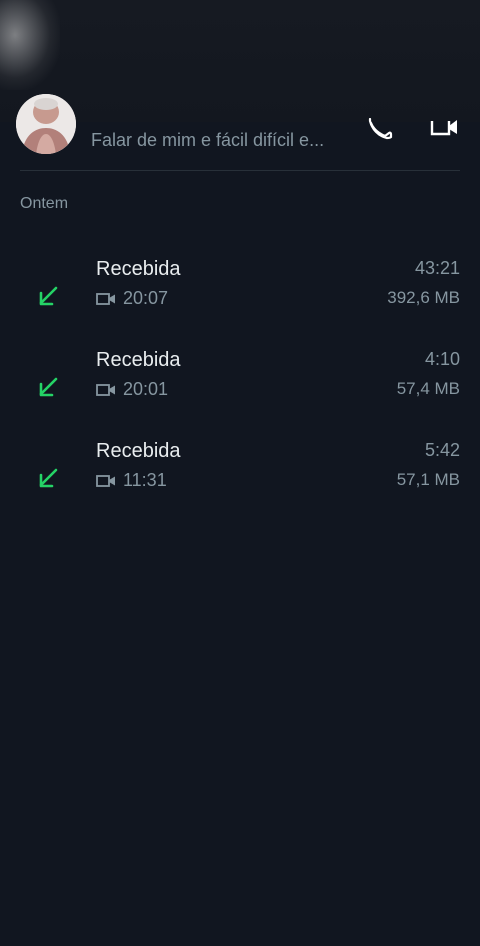  Describe the element at coordinates (442, 450) in the screenshot. I see `call-duration: 5:42` at that location.